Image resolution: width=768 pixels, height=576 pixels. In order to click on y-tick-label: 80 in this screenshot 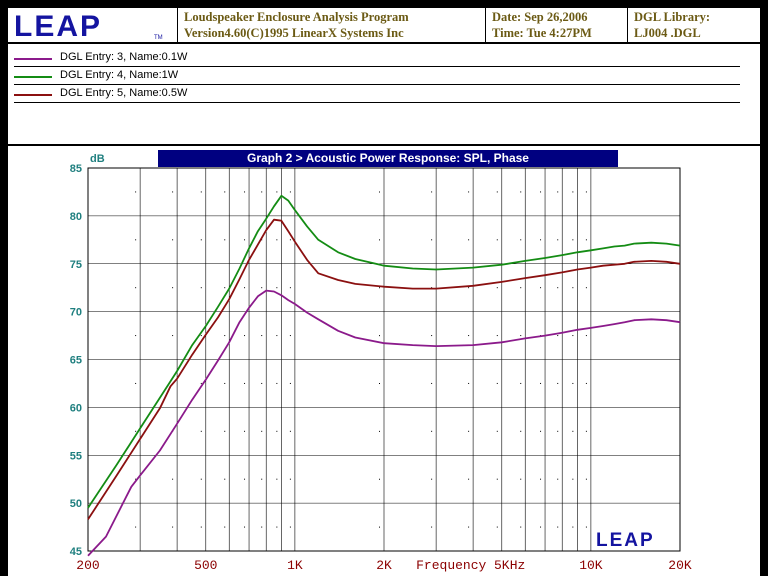, I will do `click(76, 217)`.